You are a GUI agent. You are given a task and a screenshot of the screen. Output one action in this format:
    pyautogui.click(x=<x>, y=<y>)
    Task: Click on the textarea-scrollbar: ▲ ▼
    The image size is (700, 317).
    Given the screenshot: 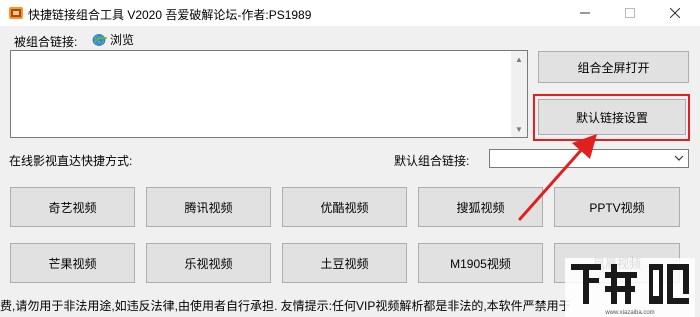 What is the action you would take?
    pyautogui.click(x=519, y=94)
    